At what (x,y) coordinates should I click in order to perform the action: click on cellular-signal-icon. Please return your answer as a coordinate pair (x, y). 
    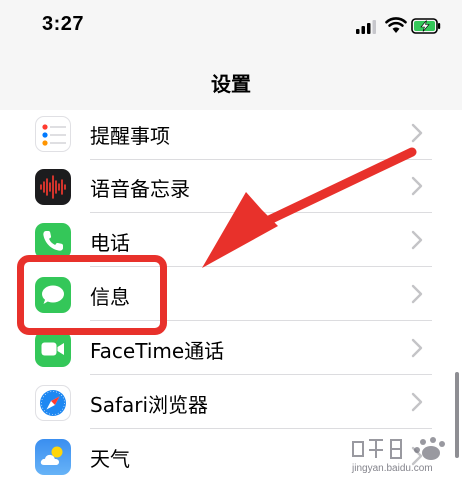
    Looking at the image, I should click on (366, 27).